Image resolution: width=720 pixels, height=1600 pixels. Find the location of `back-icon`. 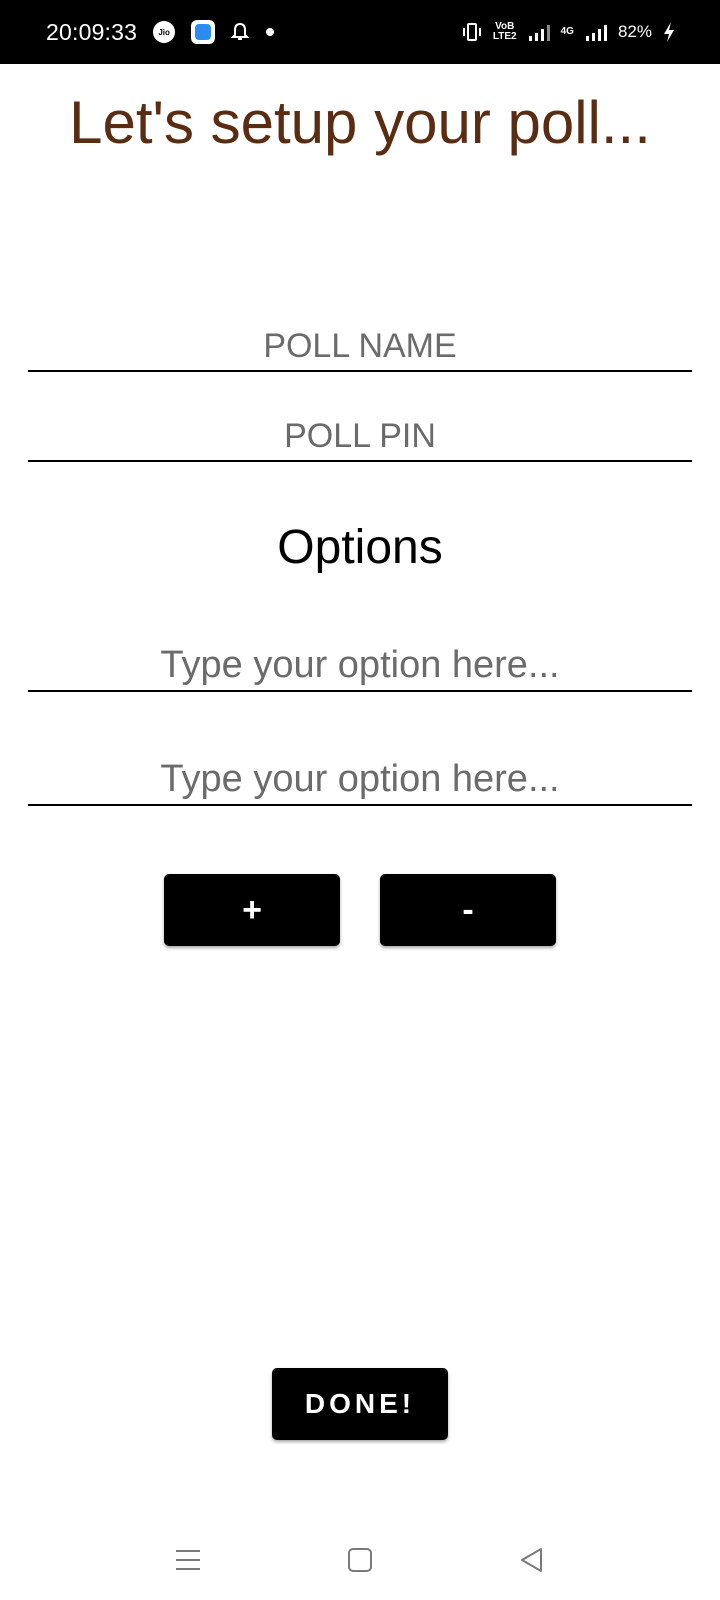

back-icon is located at coordinates (532, 1560).